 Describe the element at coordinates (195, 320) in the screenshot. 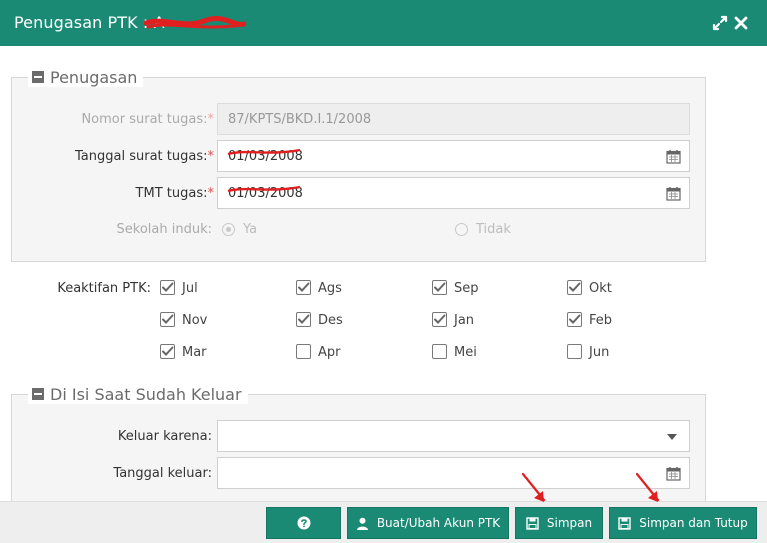

I see `month-label-nov: Nov` at that location.